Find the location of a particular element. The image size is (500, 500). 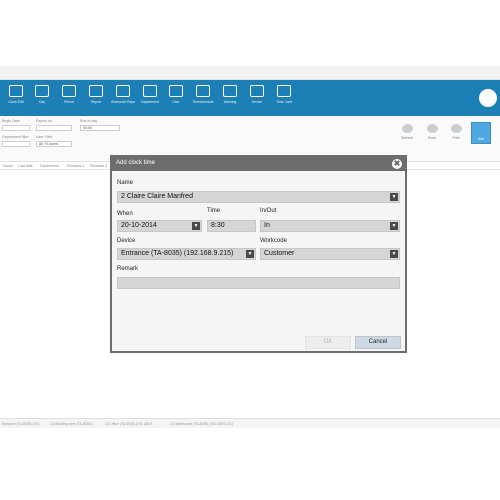

end-of-day-label: End of day is located at coordinates (89, 121).